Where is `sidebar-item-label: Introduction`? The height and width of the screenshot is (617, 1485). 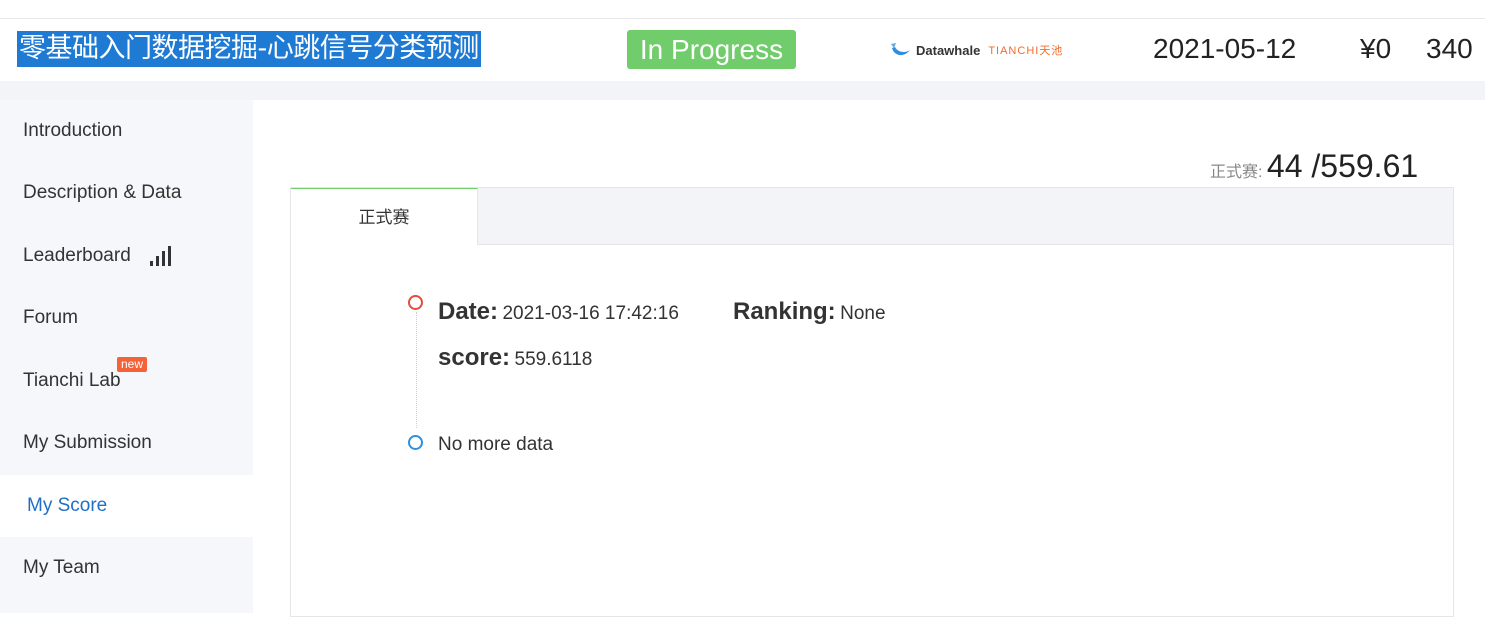 sidebar-item-label: Introduction is located at coordinates (73, 130).